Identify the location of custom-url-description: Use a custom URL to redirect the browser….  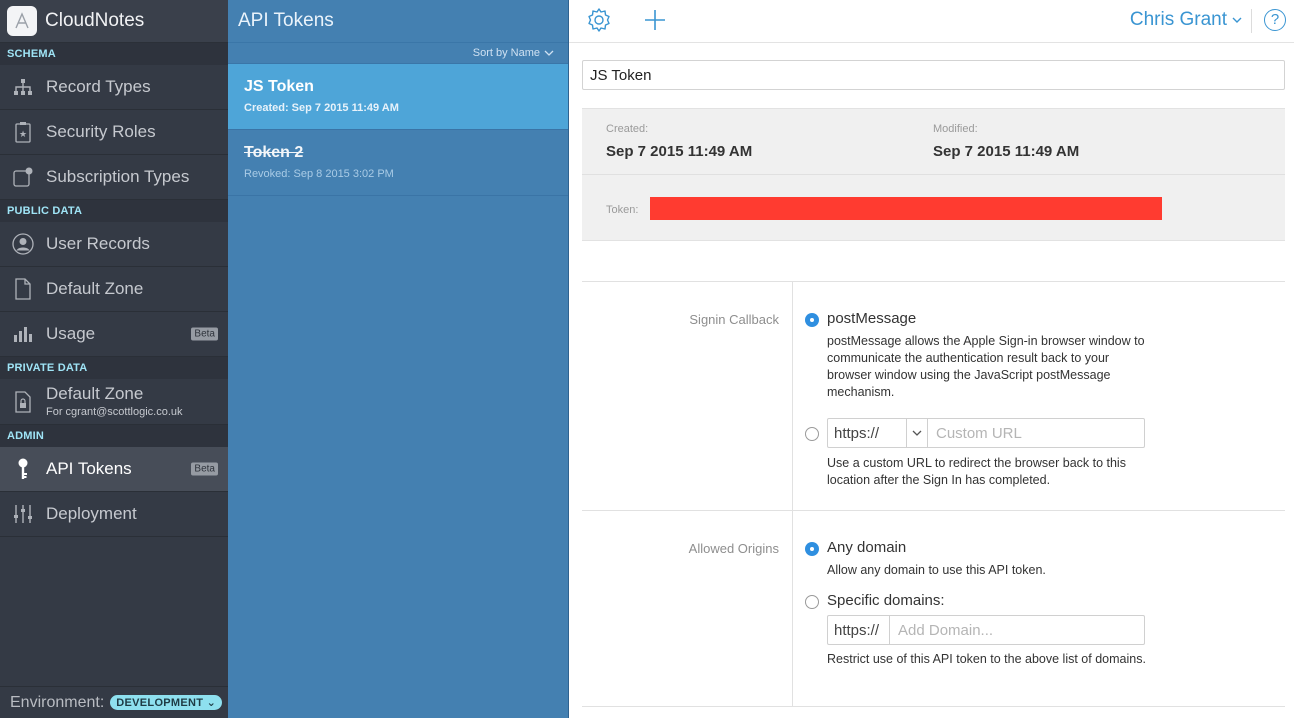
(976, 471).